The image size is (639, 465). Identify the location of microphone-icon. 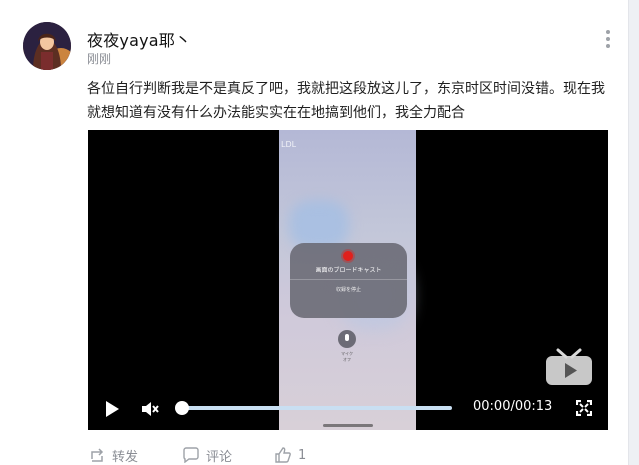
(347, 339).